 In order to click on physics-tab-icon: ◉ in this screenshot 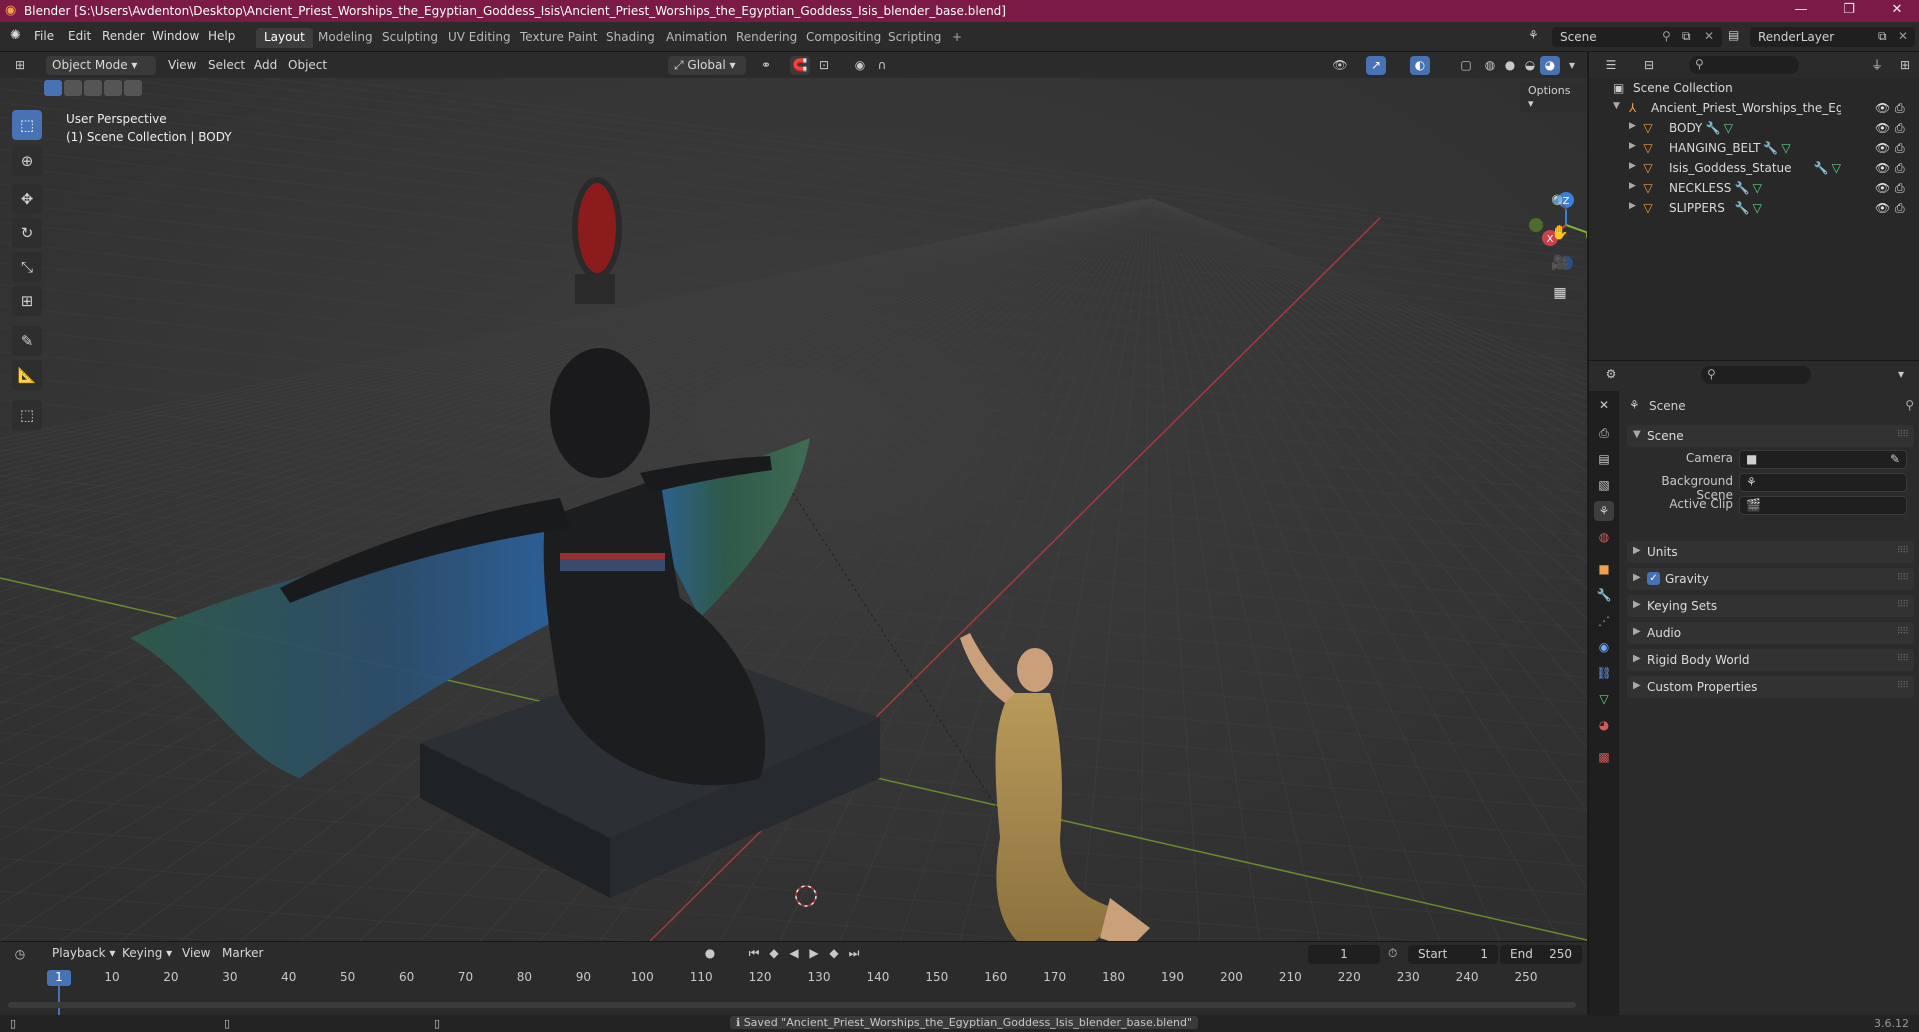, I will do `click(1604, 647)`.